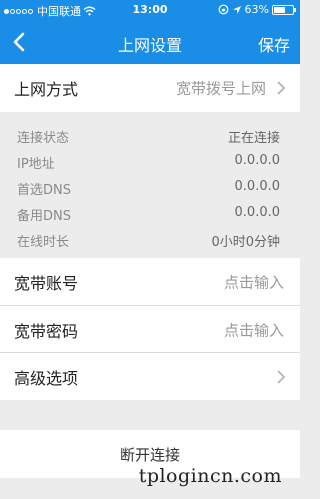 The width and height of the screenshot is (320, 499). I want to click on password-row: 宽带密码 点击输入, so click(150, 329).